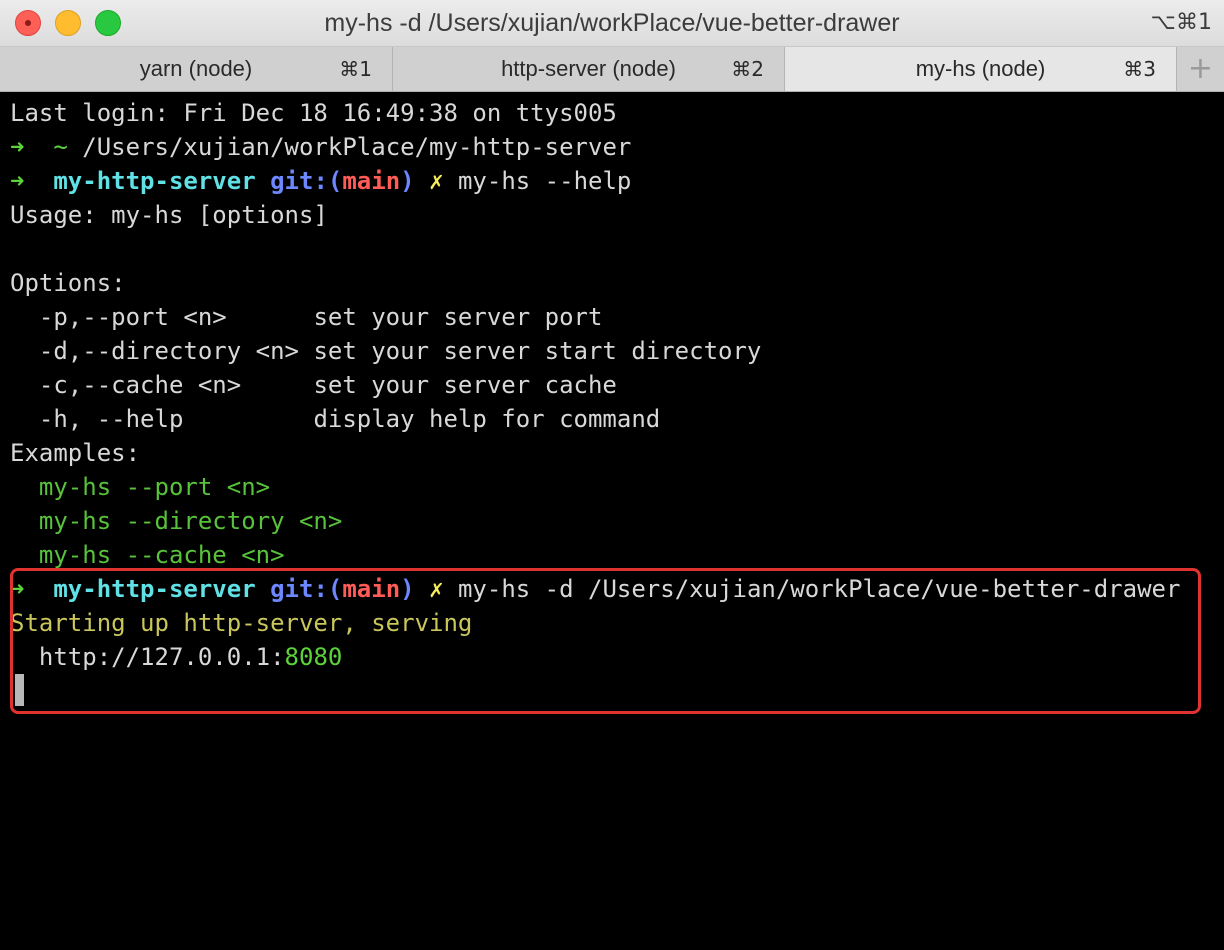 Image resolution: width=1224 pixels, height=950 pixels. I want to click on tab-shortcut: ⌘1, so click(355, 69).